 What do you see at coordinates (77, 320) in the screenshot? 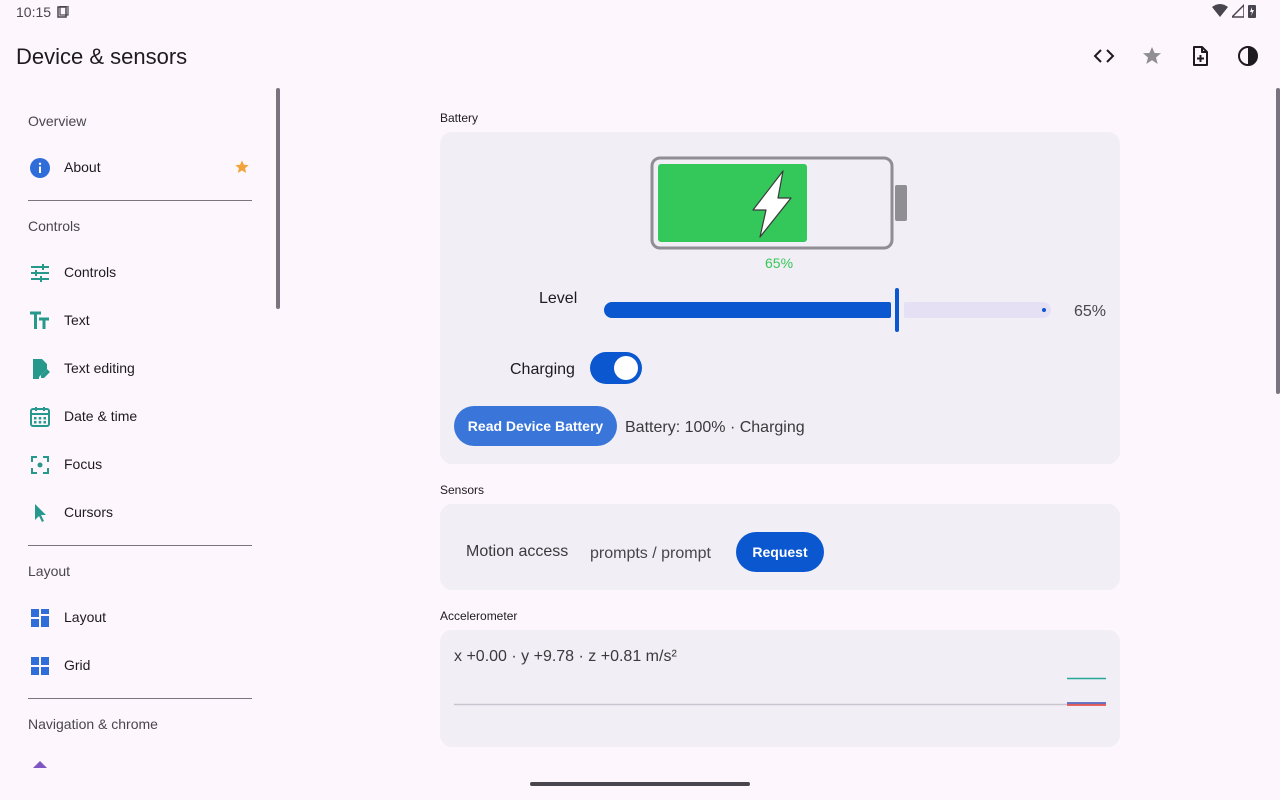
I see `sidebar-item-label: Text` at bounding box center [77, 320].